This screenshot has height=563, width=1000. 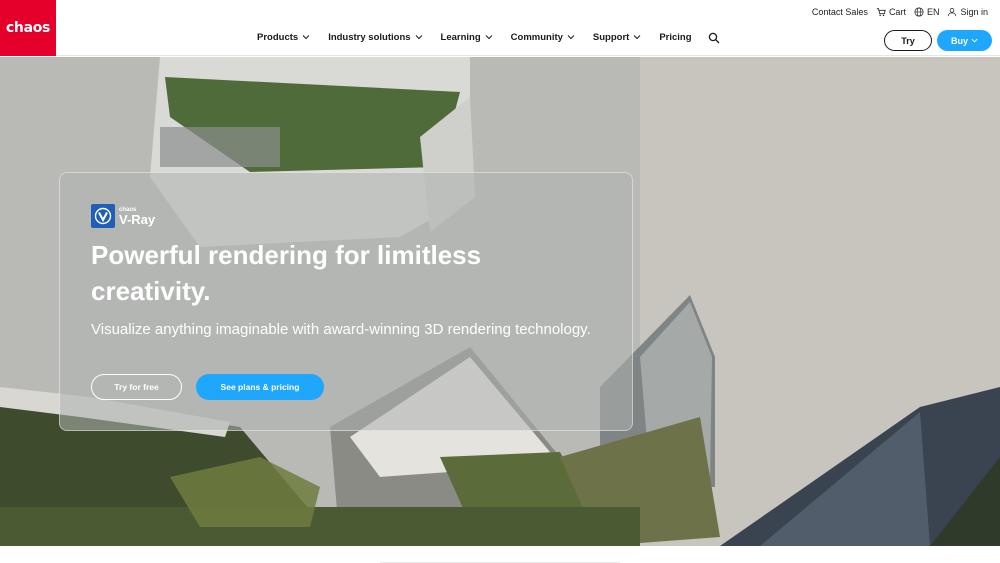 I want to click on nav-community: Community, so click(x=543, y=37).